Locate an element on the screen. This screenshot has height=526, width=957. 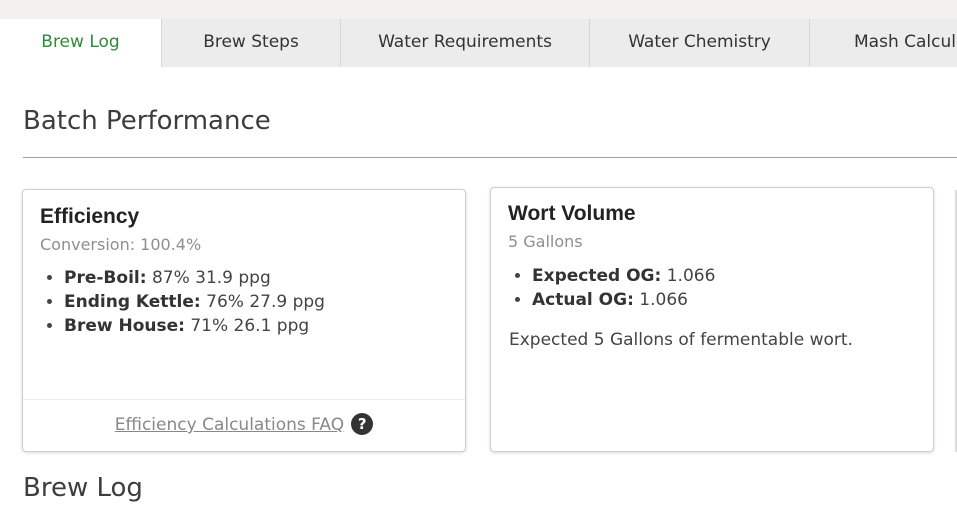
card-footer: Efficiency Calculations FAQ ? is located at coordinates (244, 425).